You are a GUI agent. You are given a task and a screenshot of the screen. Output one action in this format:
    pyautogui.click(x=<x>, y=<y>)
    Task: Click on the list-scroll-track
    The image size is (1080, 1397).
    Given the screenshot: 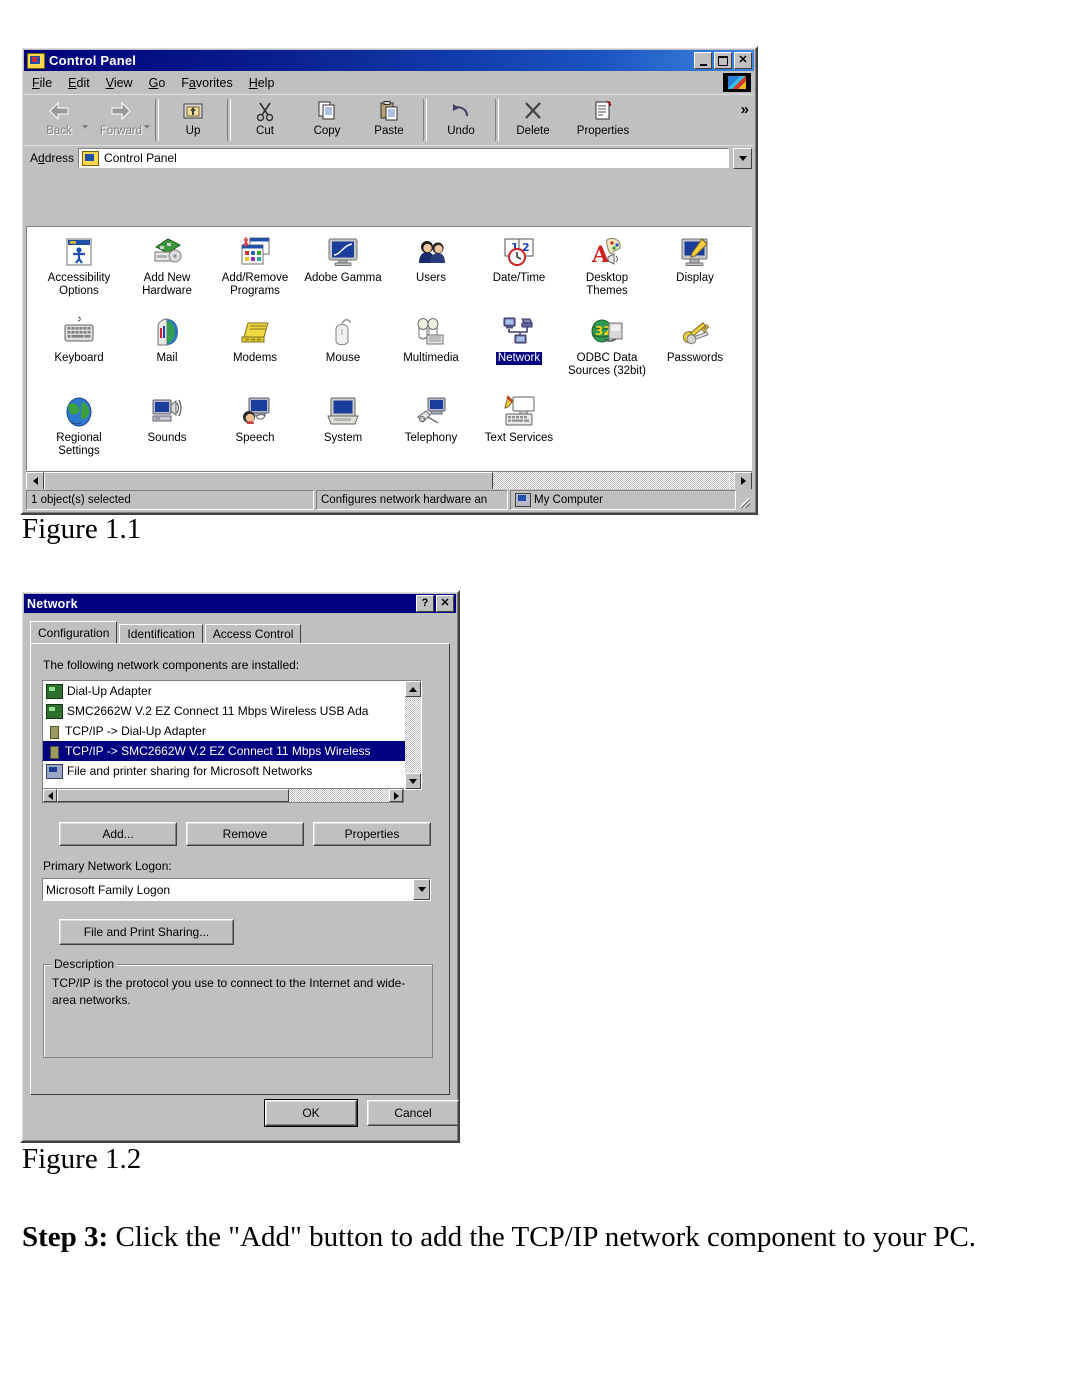 What is the action you would take?
    pyautogui.click(x=223, y=795)
    